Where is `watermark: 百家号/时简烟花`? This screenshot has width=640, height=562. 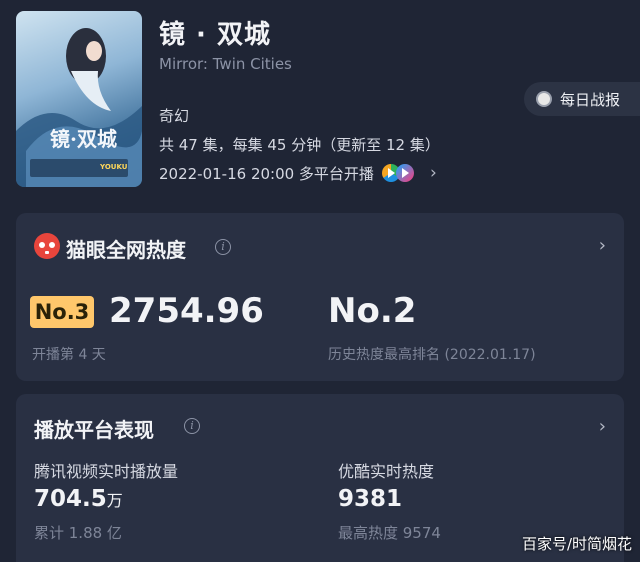 watermark: 百家号/时简烟花 is located at coordinates (576, 544).